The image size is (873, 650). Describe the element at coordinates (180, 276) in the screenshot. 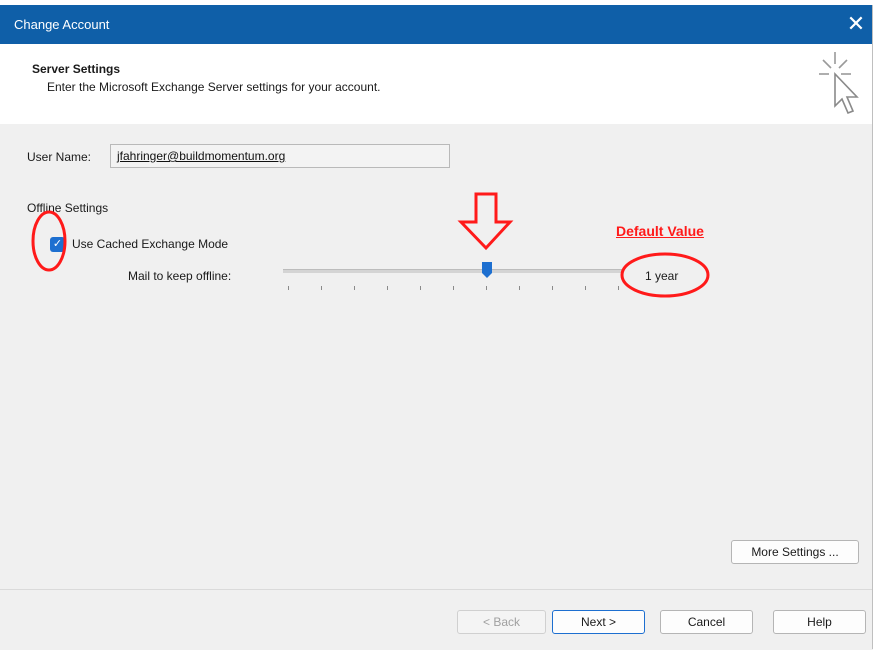

I see `mail-offline-label: Mail to keep offline:` at that location.